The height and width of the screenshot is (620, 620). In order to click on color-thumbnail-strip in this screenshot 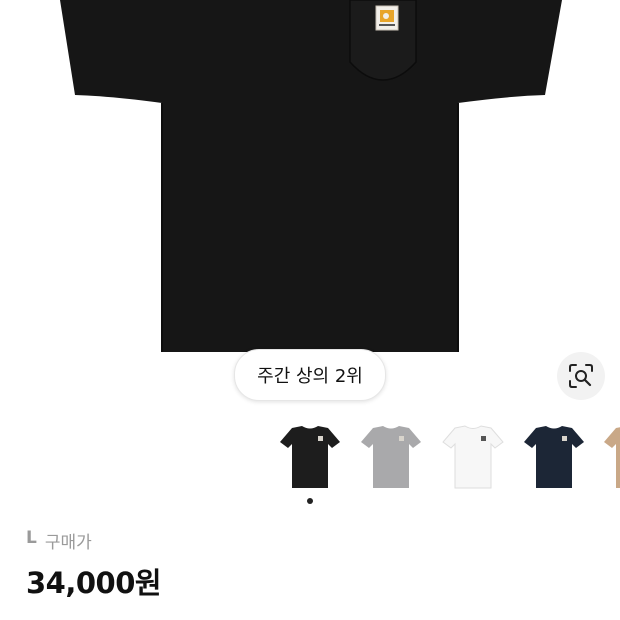, I will do `click(449, 457)`.